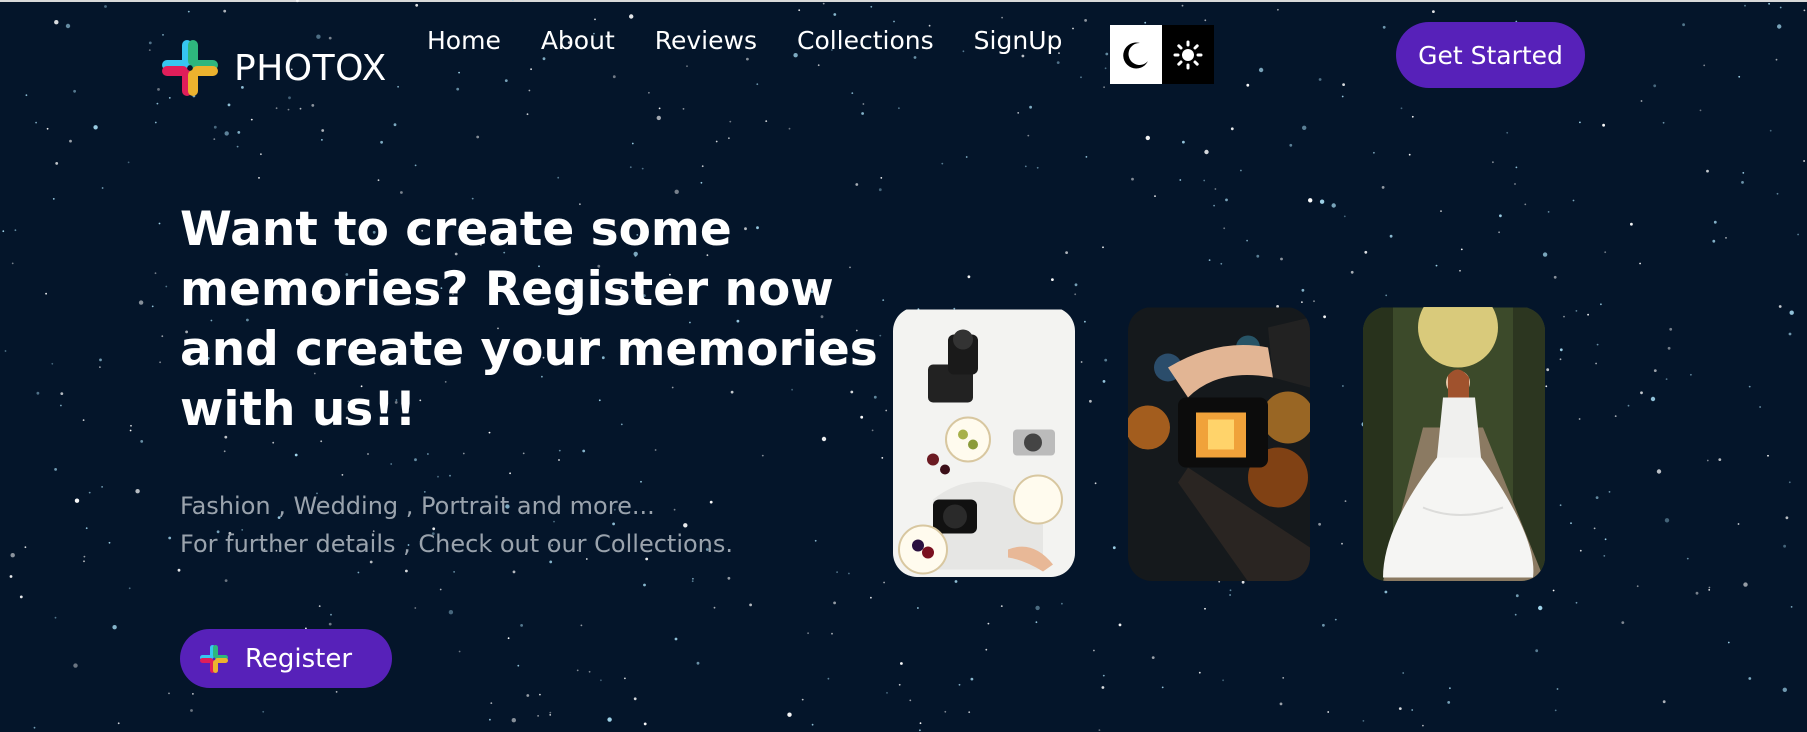 Image resolution: width=1807 pixels, height=732 pixels. Describe the element at coordinates (764, 40) in the screenshot. I see `main-nav: Home About Reviews Collections SignUp` at that location.